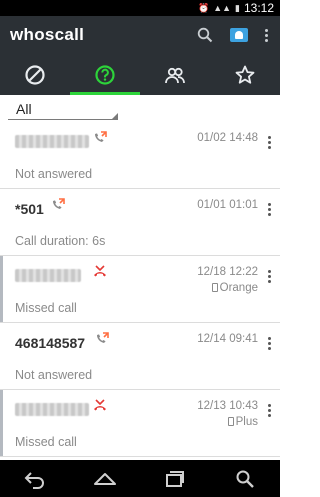 The height and width of the screenshot is (497, 320). I want to click on carrier-name: Orange, so click(238, 288).